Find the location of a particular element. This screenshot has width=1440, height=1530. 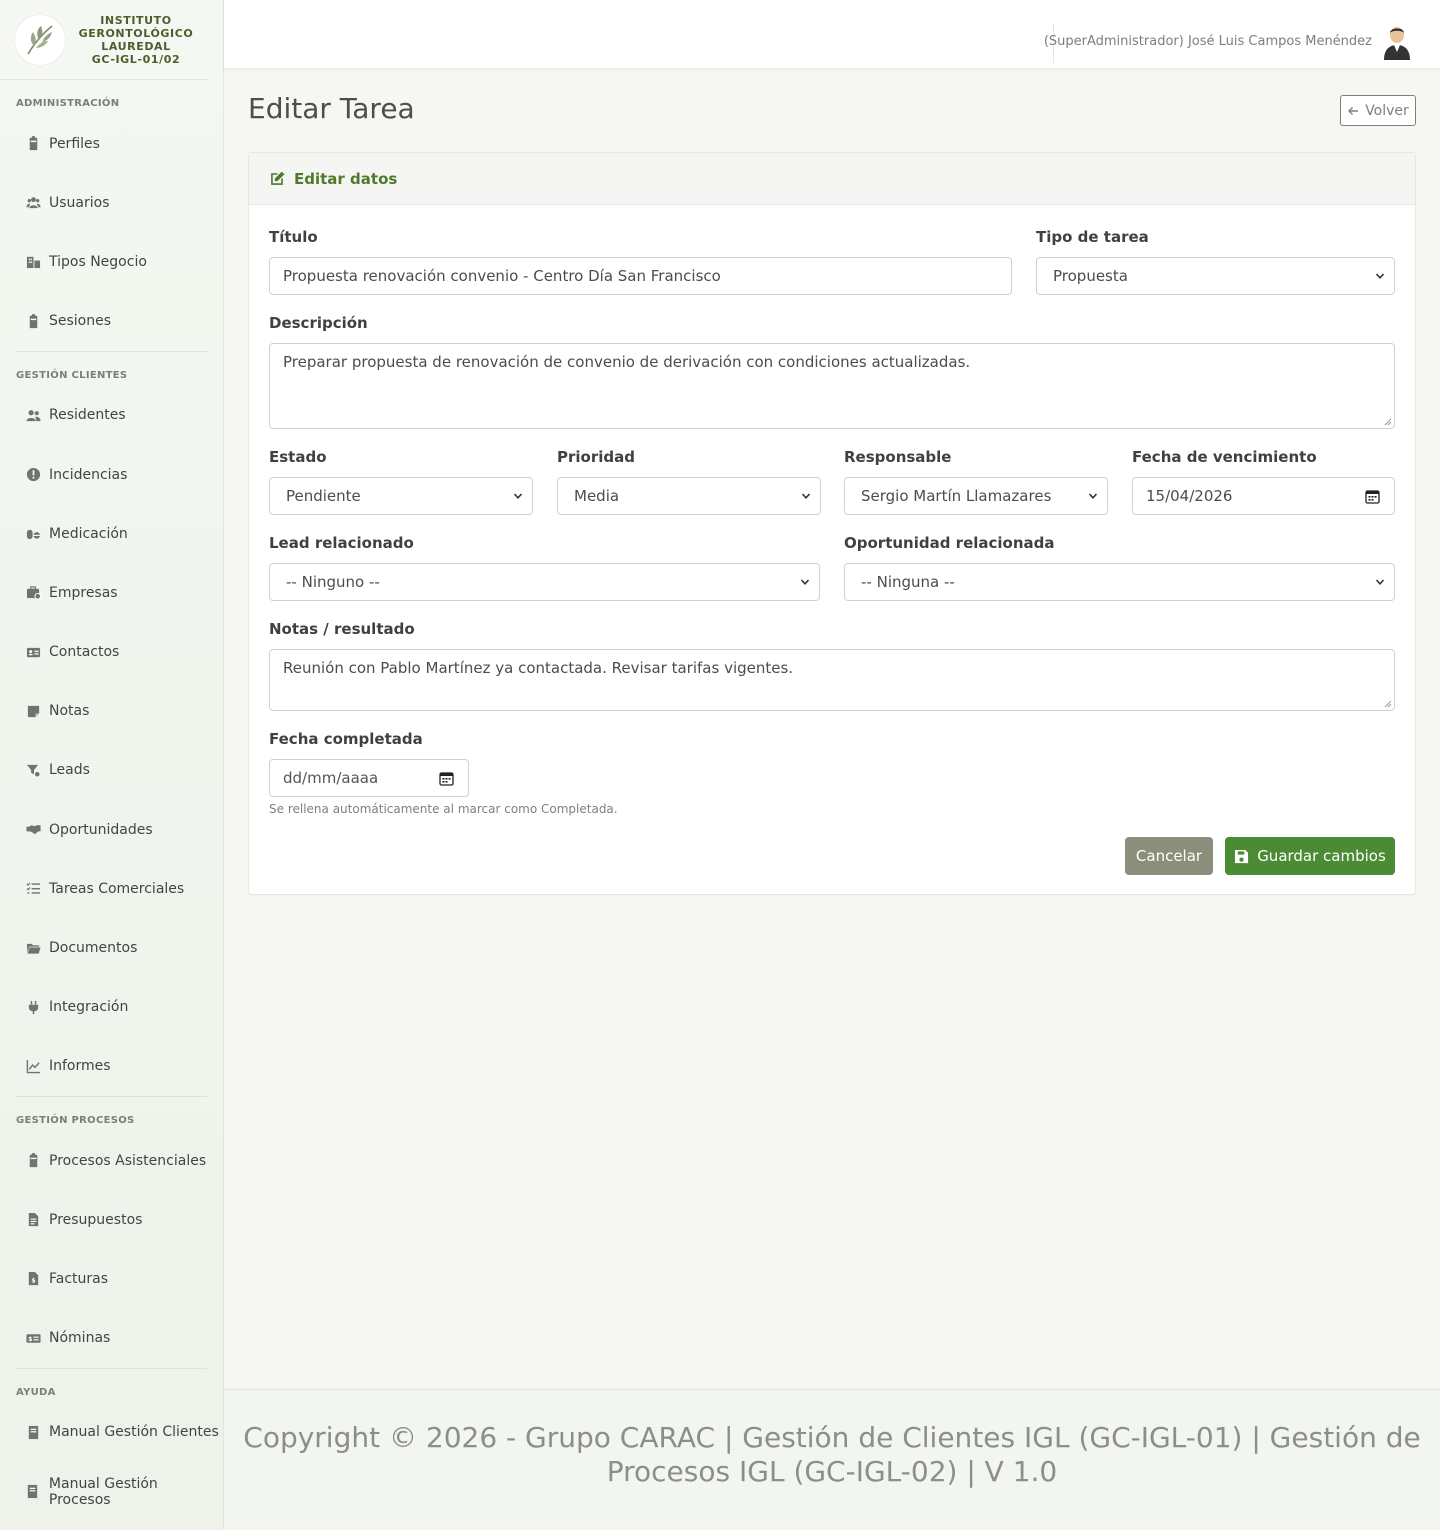

prioridad-label: Prioridad is located at coordinates (596, 457).